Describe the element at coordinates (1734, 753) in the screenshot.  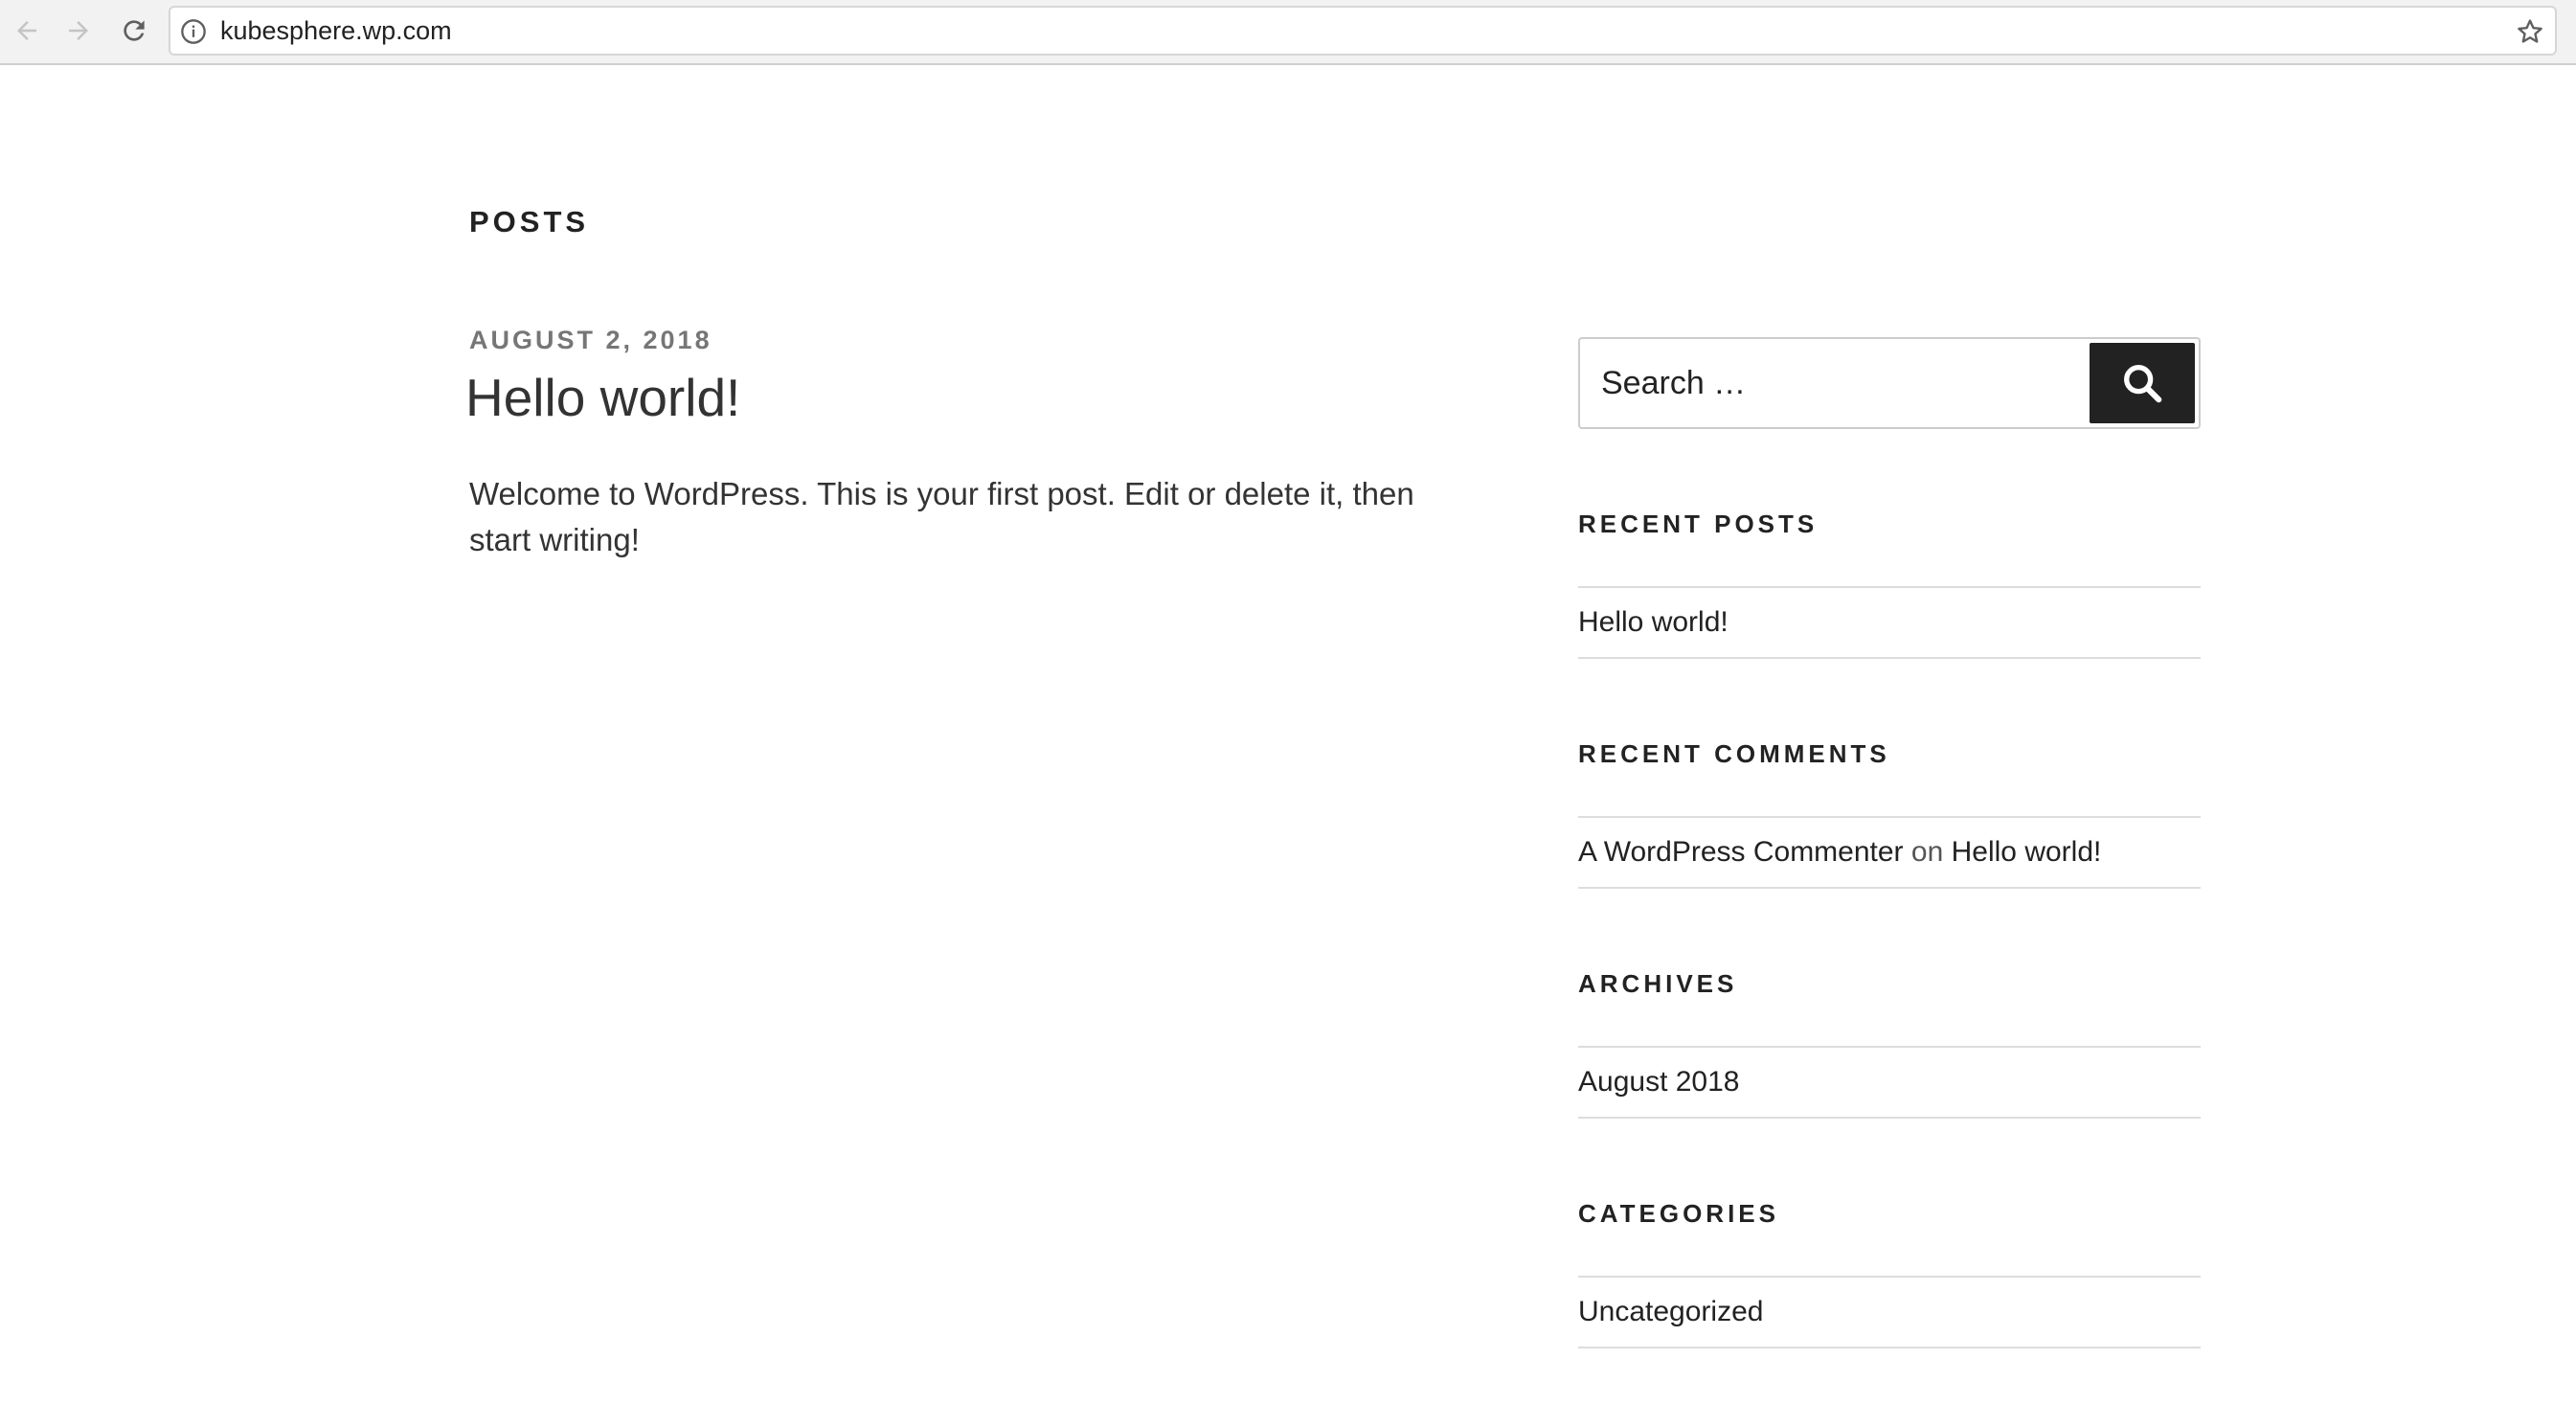
I see `recent-comments-heading: RECENT COMMENTS` at that location.